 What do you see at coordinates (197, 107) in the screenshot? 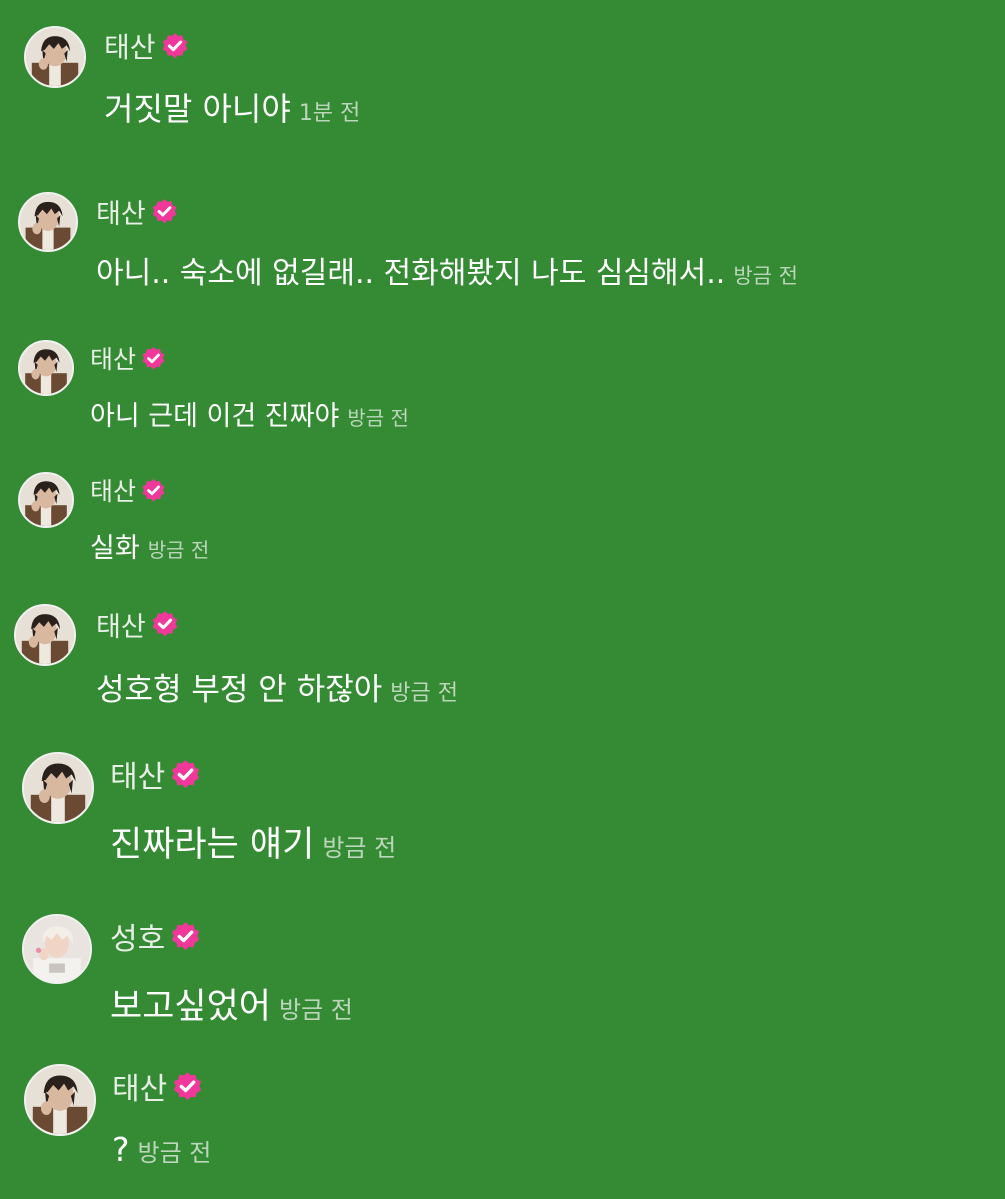
I see `message-text: 거짓말 아니야` at bounding box center [197, 107].